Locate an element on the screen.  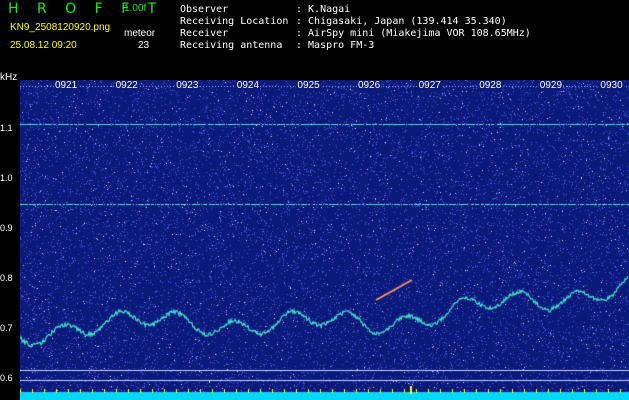
time-tick-label: 0928 is located at coordinates (490, 85).